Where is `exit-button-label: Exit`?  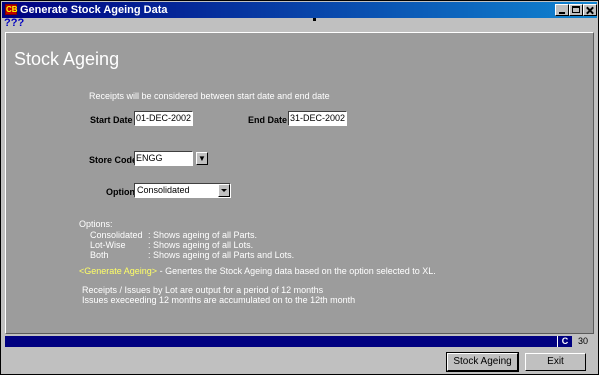 exit-button-label: Exit is located at coordinates (555, 361).